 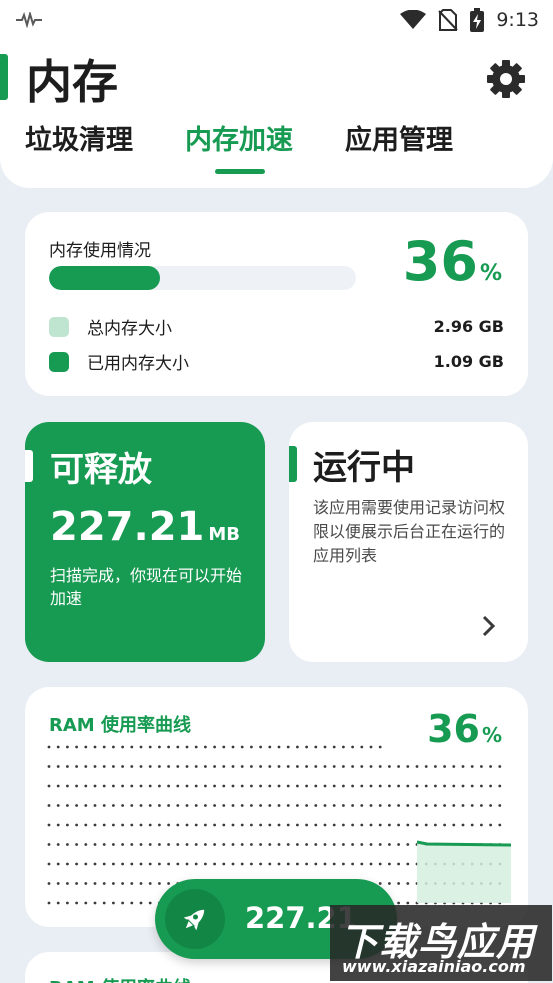 What do you see at coordinates (79, 137) in the screenshot?
I see `tab-junk-clean: 垃圾清理` at bounding box center [79, 137].